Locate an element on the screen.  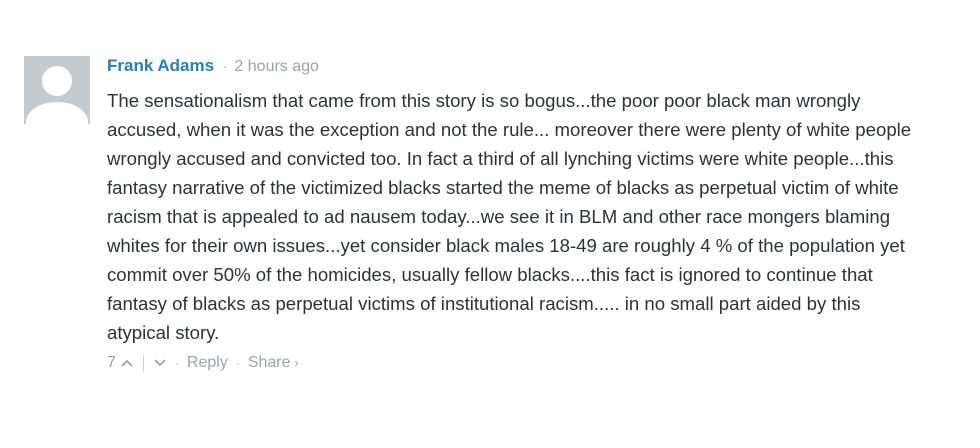
upvote-button is located at coordinates (127, 363).